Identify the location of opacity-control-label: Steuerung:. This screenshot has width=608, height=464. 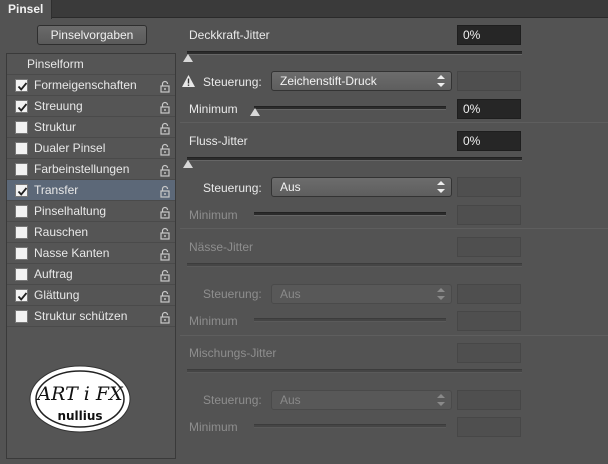
(232, 82).